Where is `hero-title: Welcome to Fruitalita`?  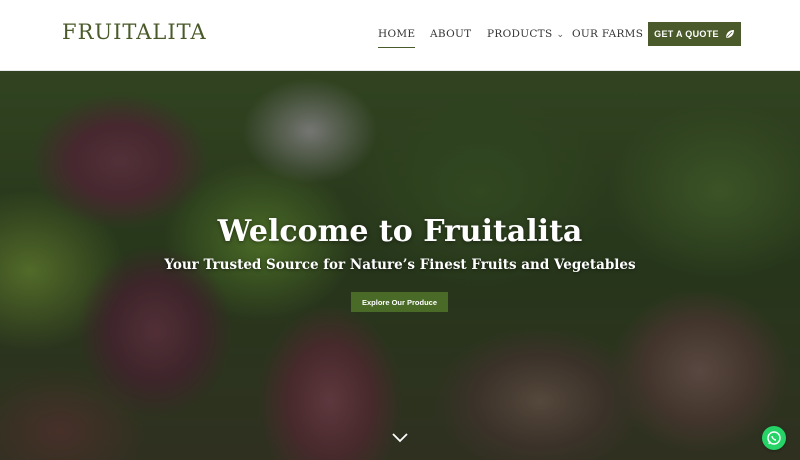 hero-title: Welcome to Fruitalita is located at coordinates (400, 231).